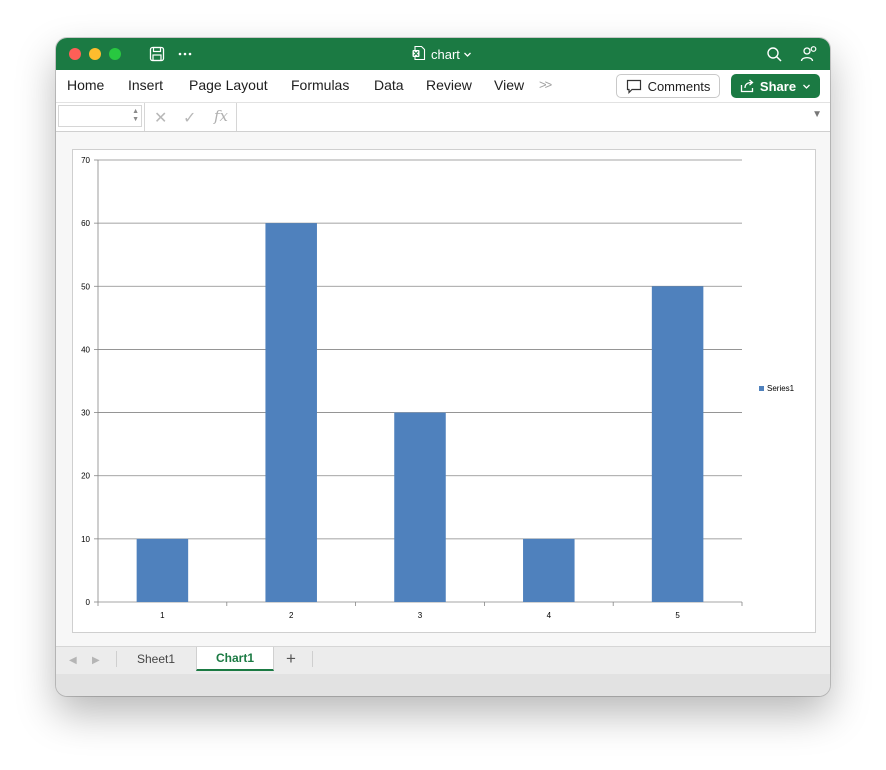 The image size is (886, 770). Describe the element at coordinates (443, 660) in the screenshot. I see `sheet-tab-bar: ◀ ▶ Sheet1 Chart1 +` at that location.